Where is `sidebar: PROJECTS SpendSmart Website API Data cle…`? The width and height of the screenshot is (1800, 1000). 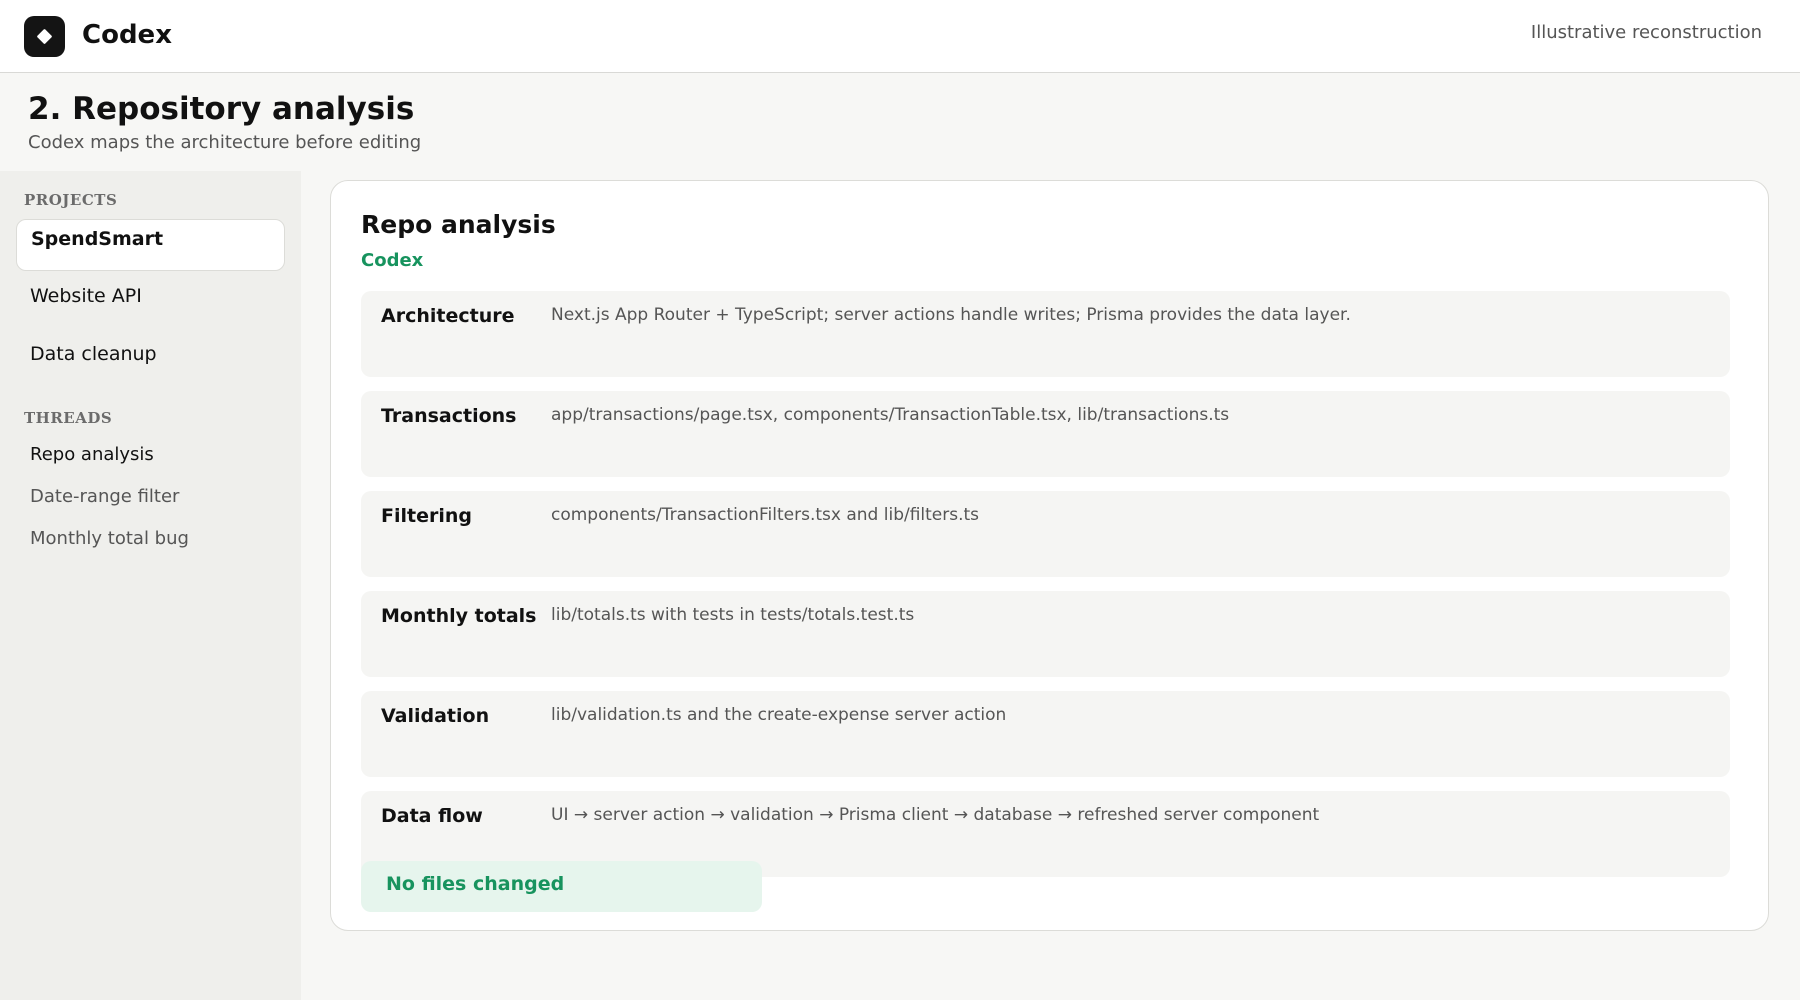 sidebar: PROJECTS SpendSmart Website API Data cle… is located at coordinates (150, 585).